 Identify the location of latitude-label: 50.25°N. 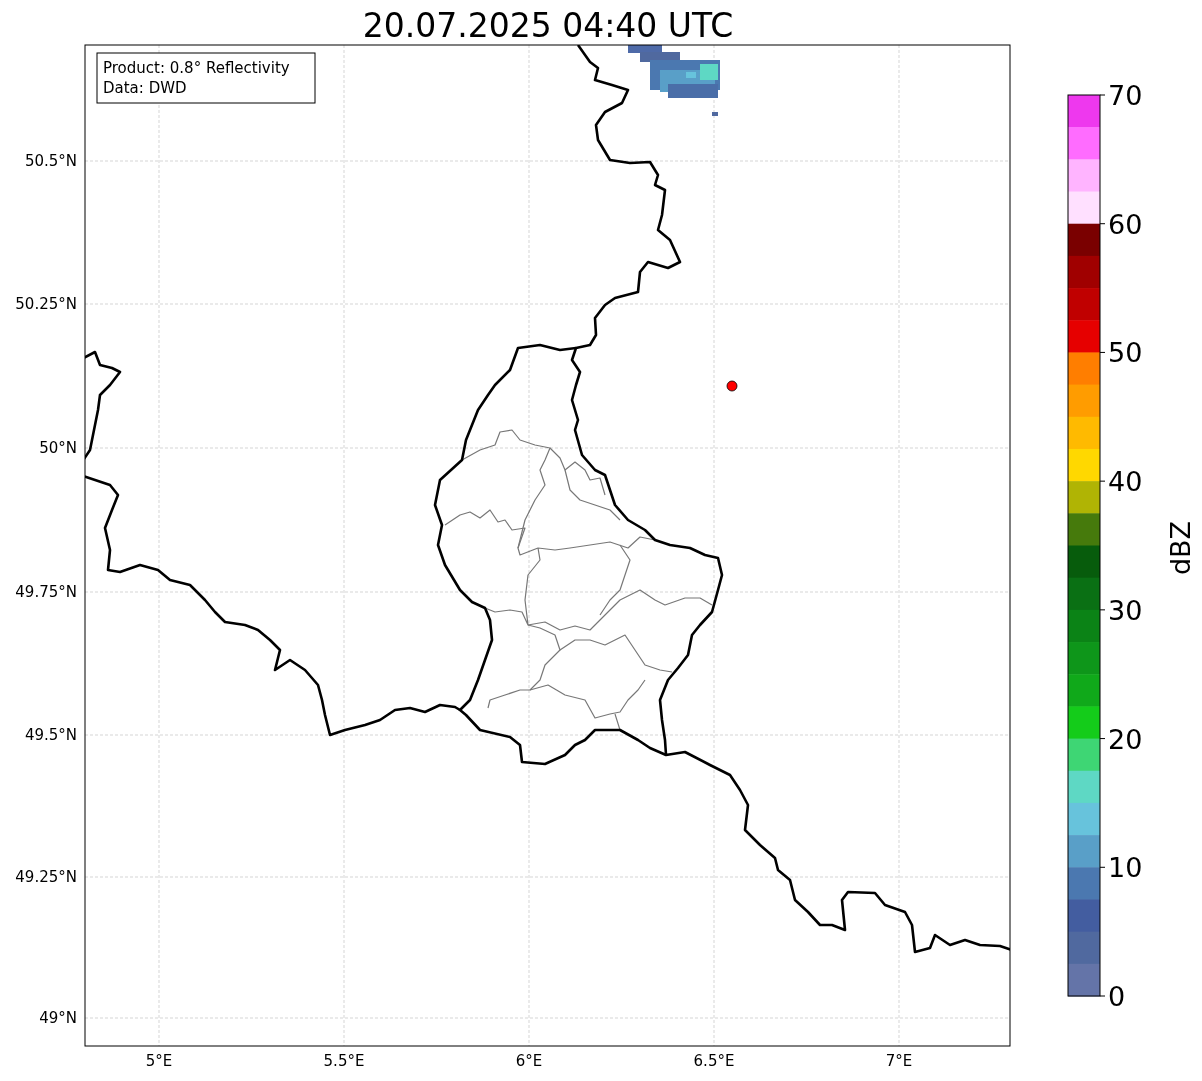
(46, 304).